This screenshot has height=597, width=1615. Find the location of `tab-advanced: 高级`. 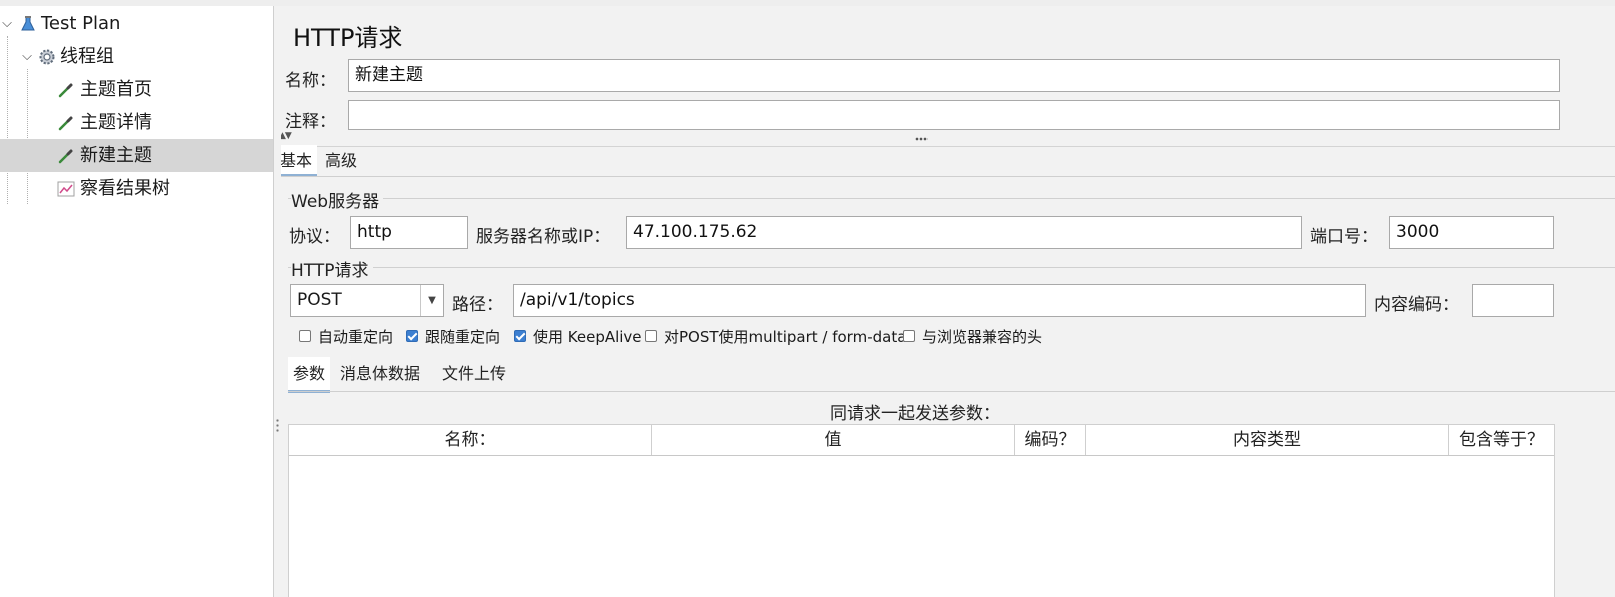

tab-advanced: 高级 is located at coordinates (341, 161).